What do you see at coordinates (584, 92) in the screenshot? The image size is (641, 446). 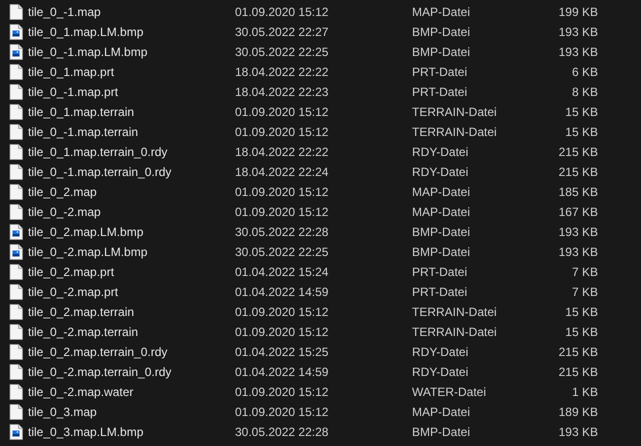 I see `file-size: 8 KB` at bounding box center [584, 92].